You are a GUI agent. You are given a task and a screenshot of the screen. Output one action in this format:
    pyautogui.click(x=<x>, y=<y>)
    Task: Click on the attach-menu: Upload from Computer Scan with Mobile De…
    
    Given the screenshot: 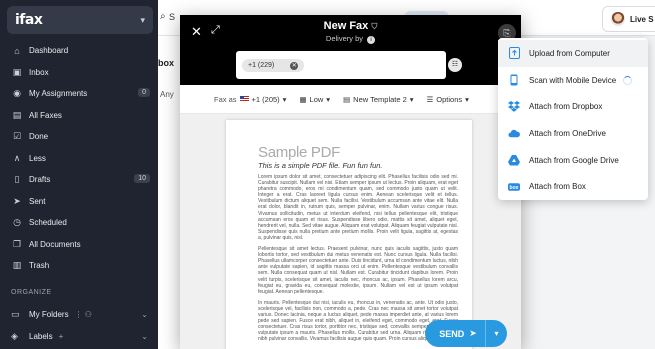 What is the action you would take?
    pyautogui.click(x=573, y=119)
    